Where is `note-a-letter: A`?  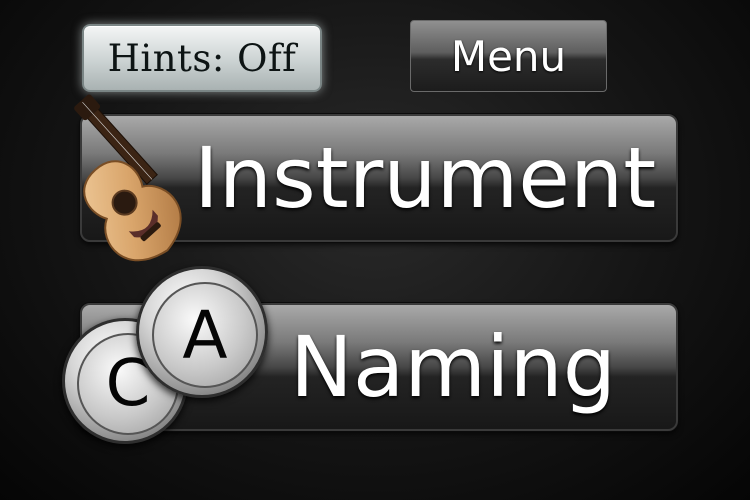
note-a-letter: A is located at coordinates (205, 335).